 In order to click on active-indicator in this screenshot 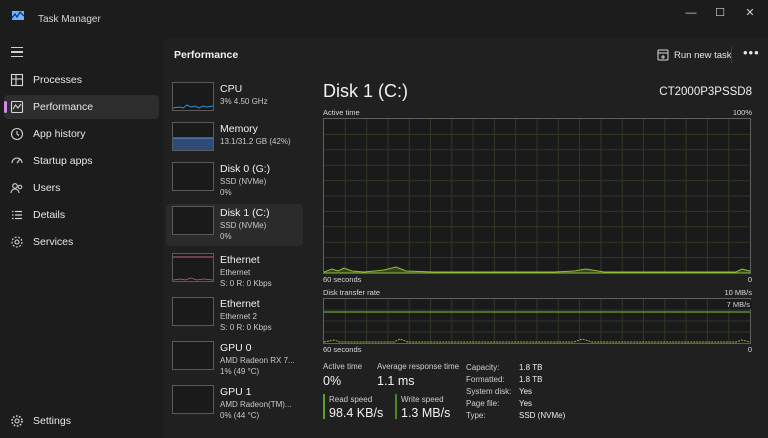, I will do `click(5, 107)`.